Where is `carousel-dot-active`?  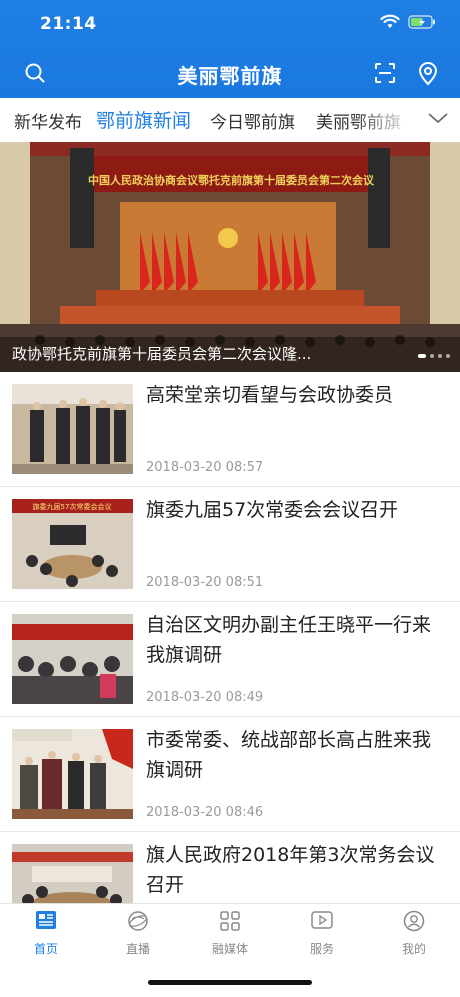 carousel-dot-active is located at coordinates (422, 356).